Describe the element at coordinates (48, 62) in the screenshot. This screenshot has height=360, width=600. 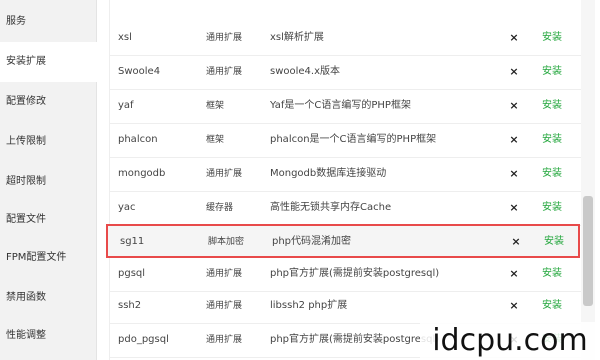
I see `sidebar-item-install-extension: 安装扩展` at that location.